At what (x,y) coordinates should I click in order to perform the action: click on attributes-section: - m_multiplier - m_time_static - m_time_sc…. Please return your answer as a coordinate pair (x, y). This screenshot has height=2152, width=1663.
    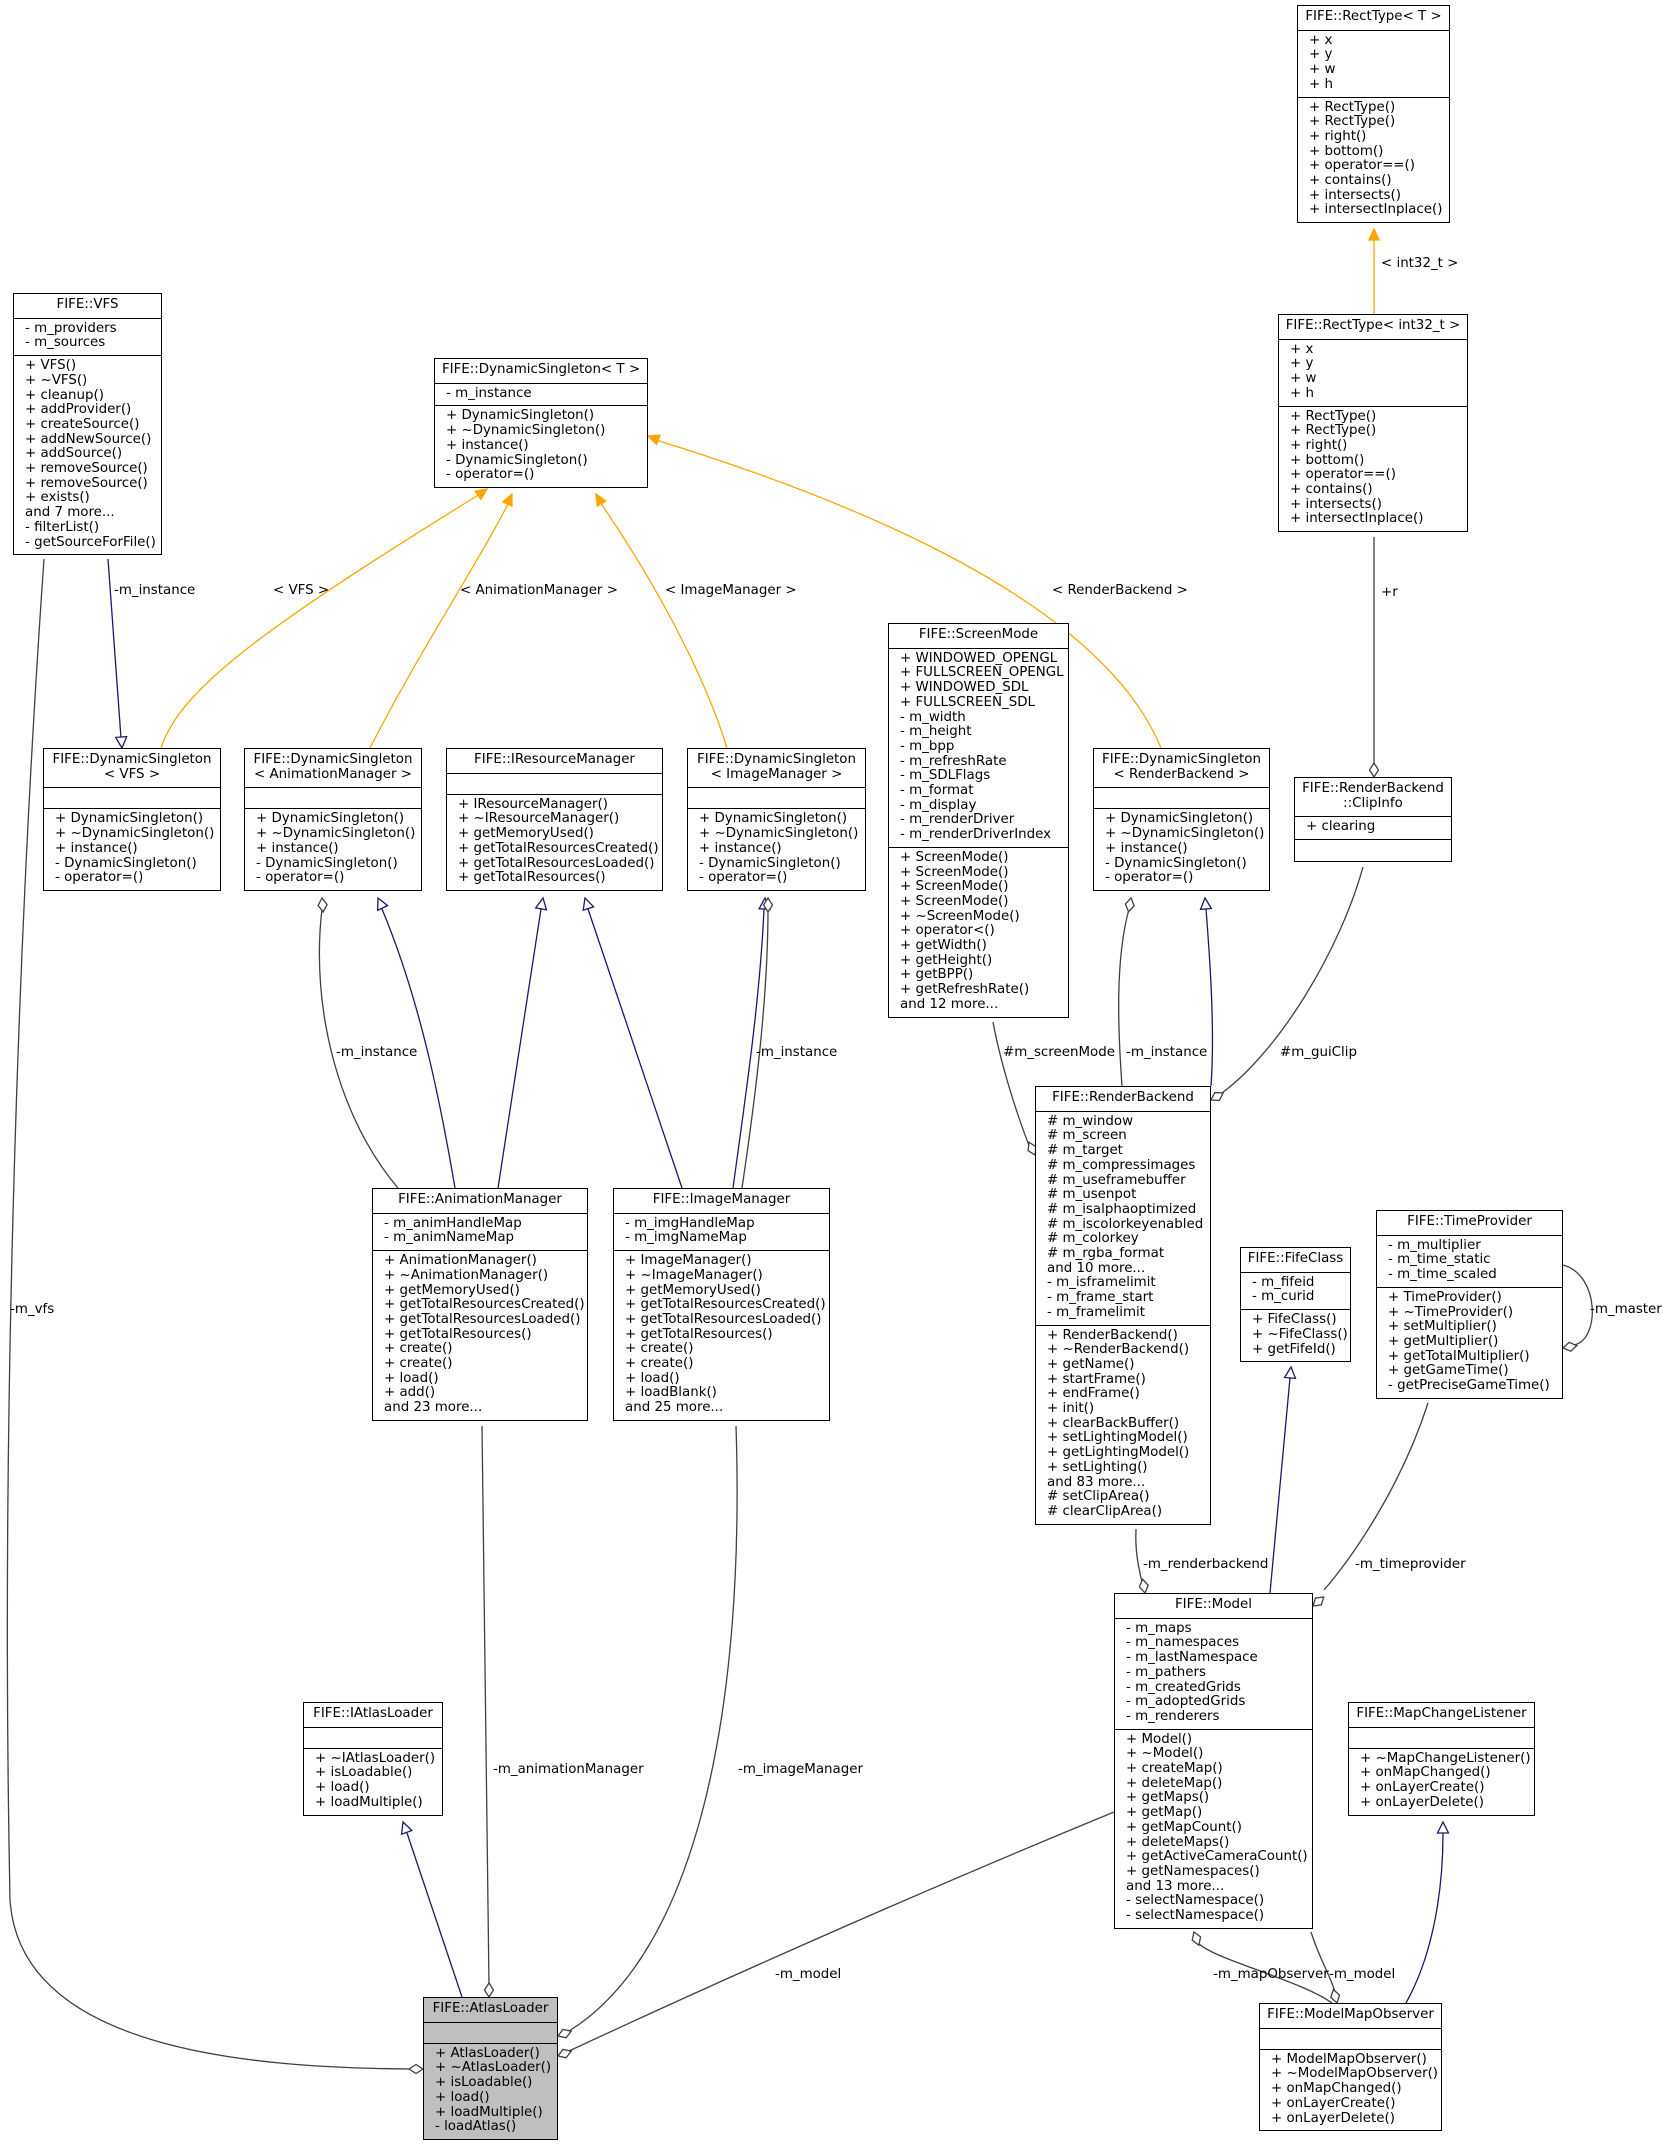
    Looking at the image, I should click on (1469, 1262).